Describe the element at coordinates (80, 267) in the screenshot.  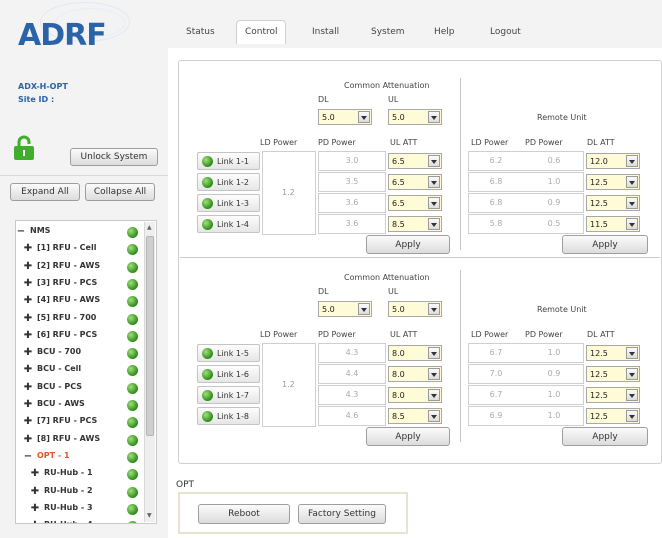
I see `tree-node: ✚ [2] RFU - AWS` at that location.